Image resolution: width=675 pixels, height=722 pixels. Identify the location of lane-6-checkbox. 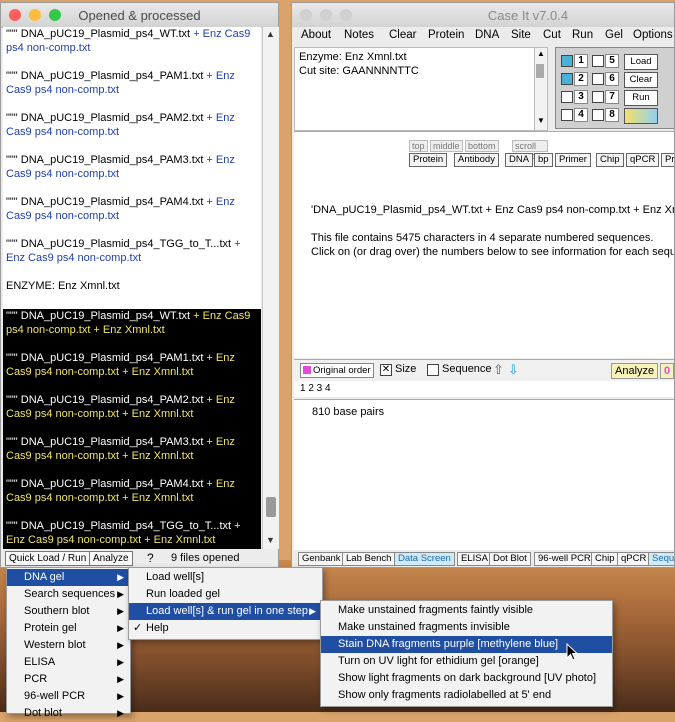
(598, 79).